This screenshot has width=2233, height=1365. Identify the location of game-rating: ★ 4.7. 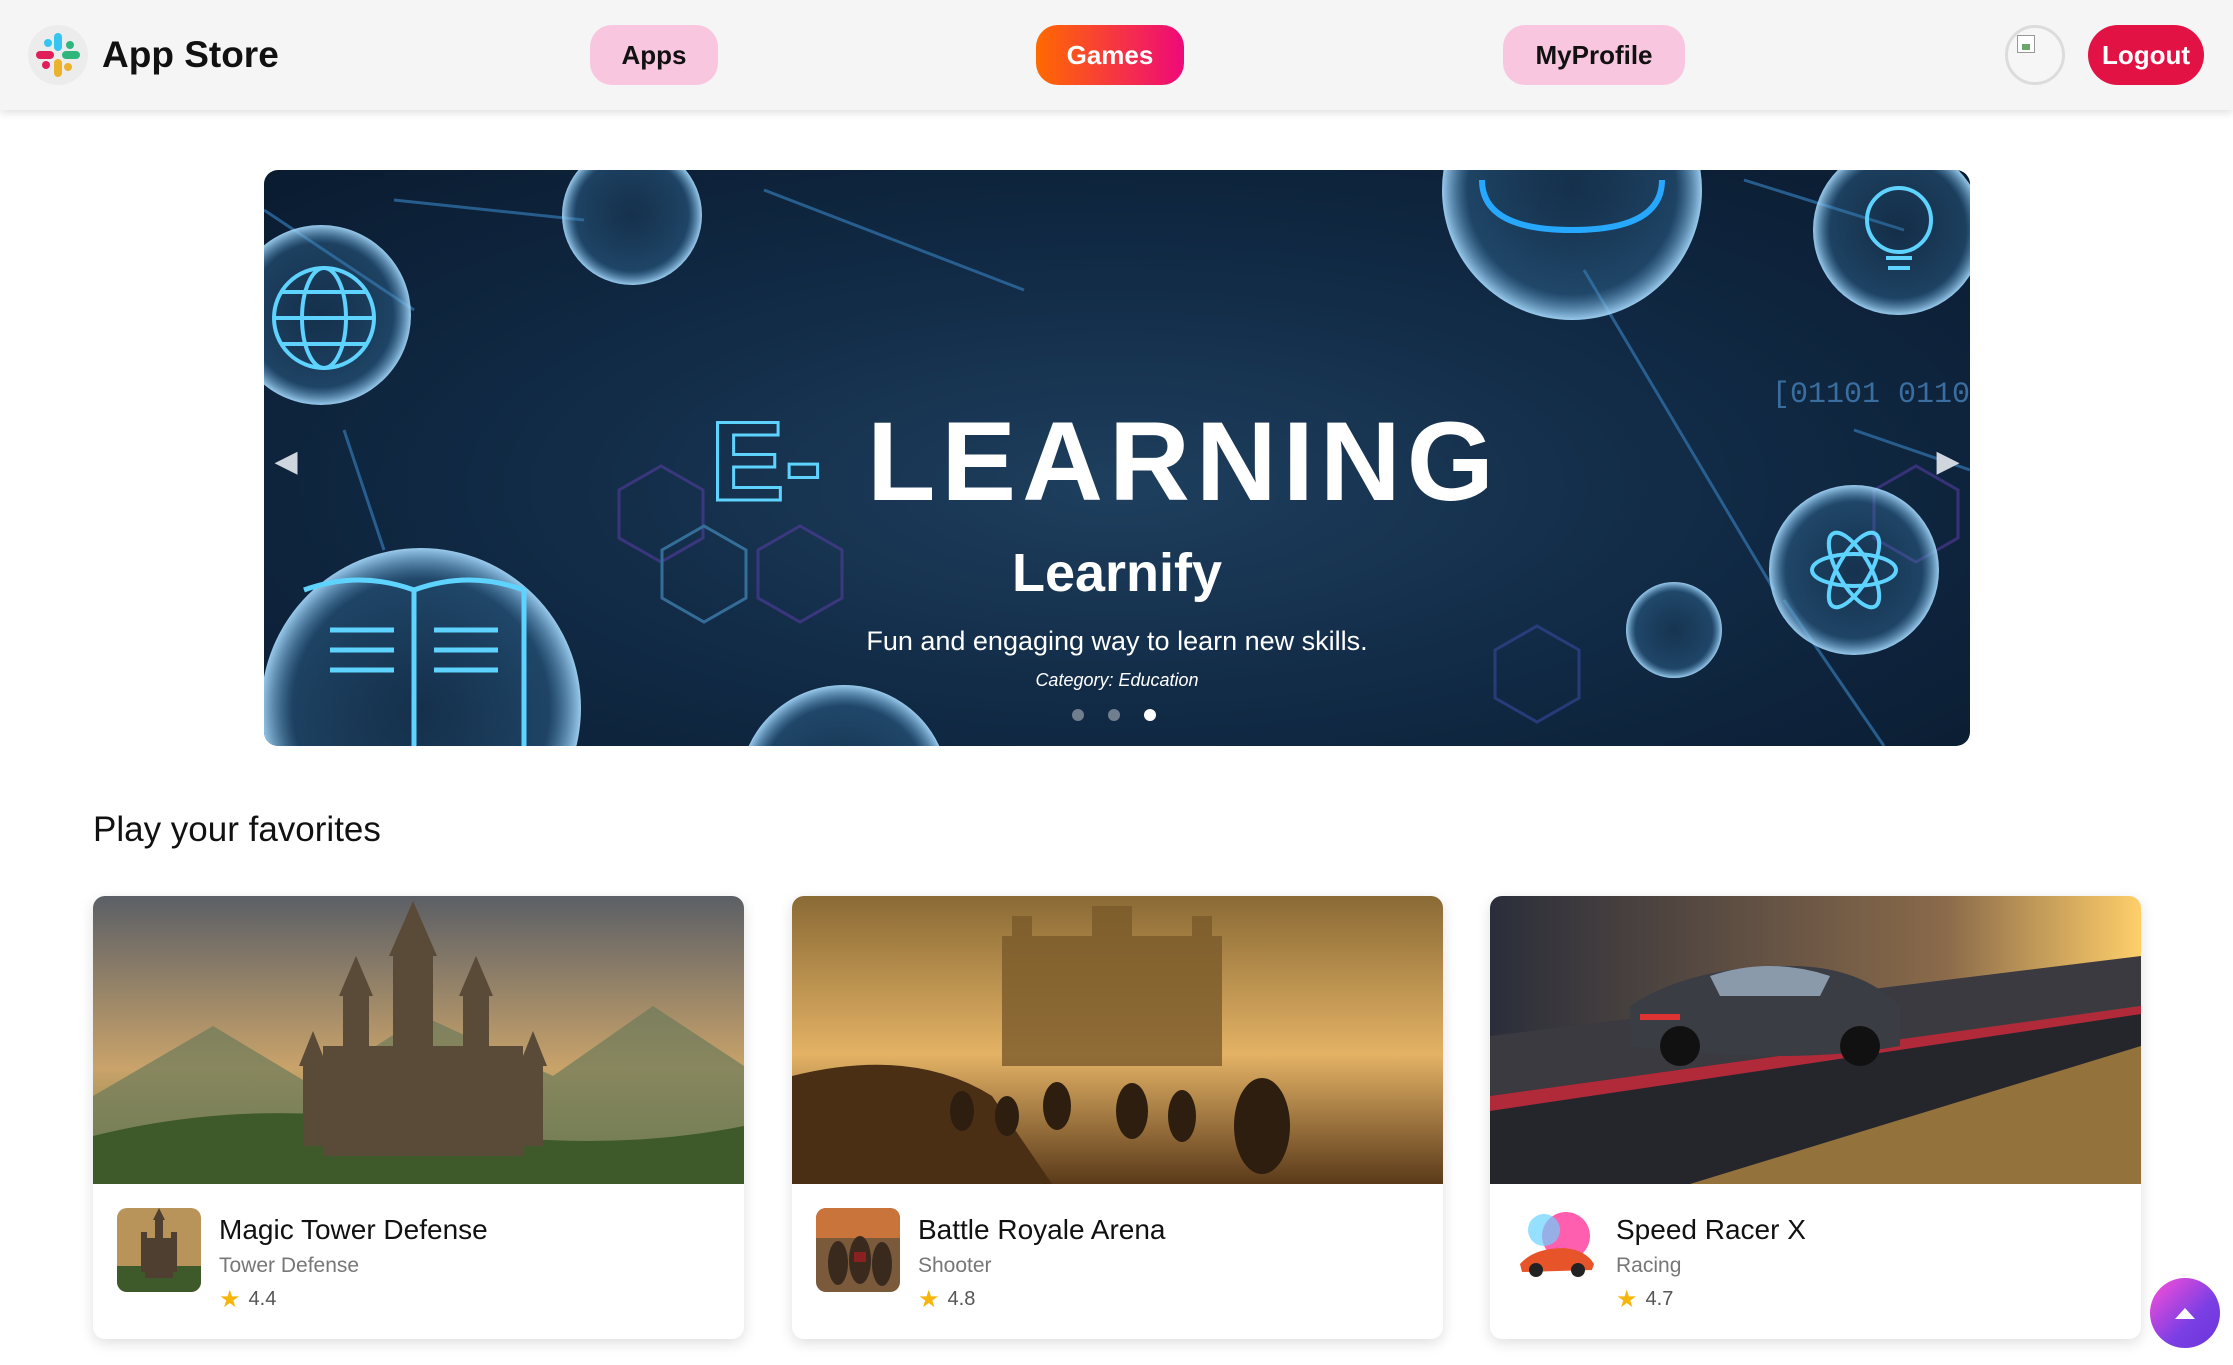
(1645, 1299).